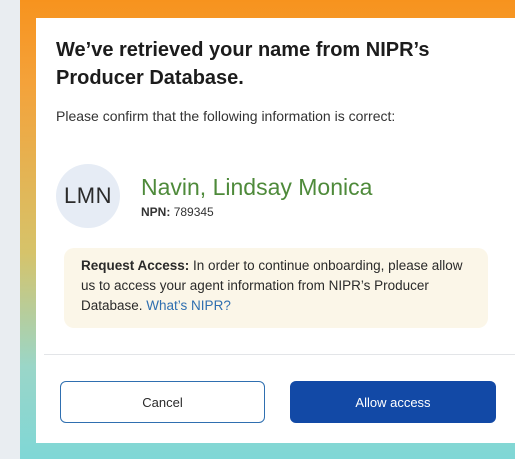 The width and height of the screenshot is (515, 459). I want to click on cancel-button: Cancel, so click(162, 402).